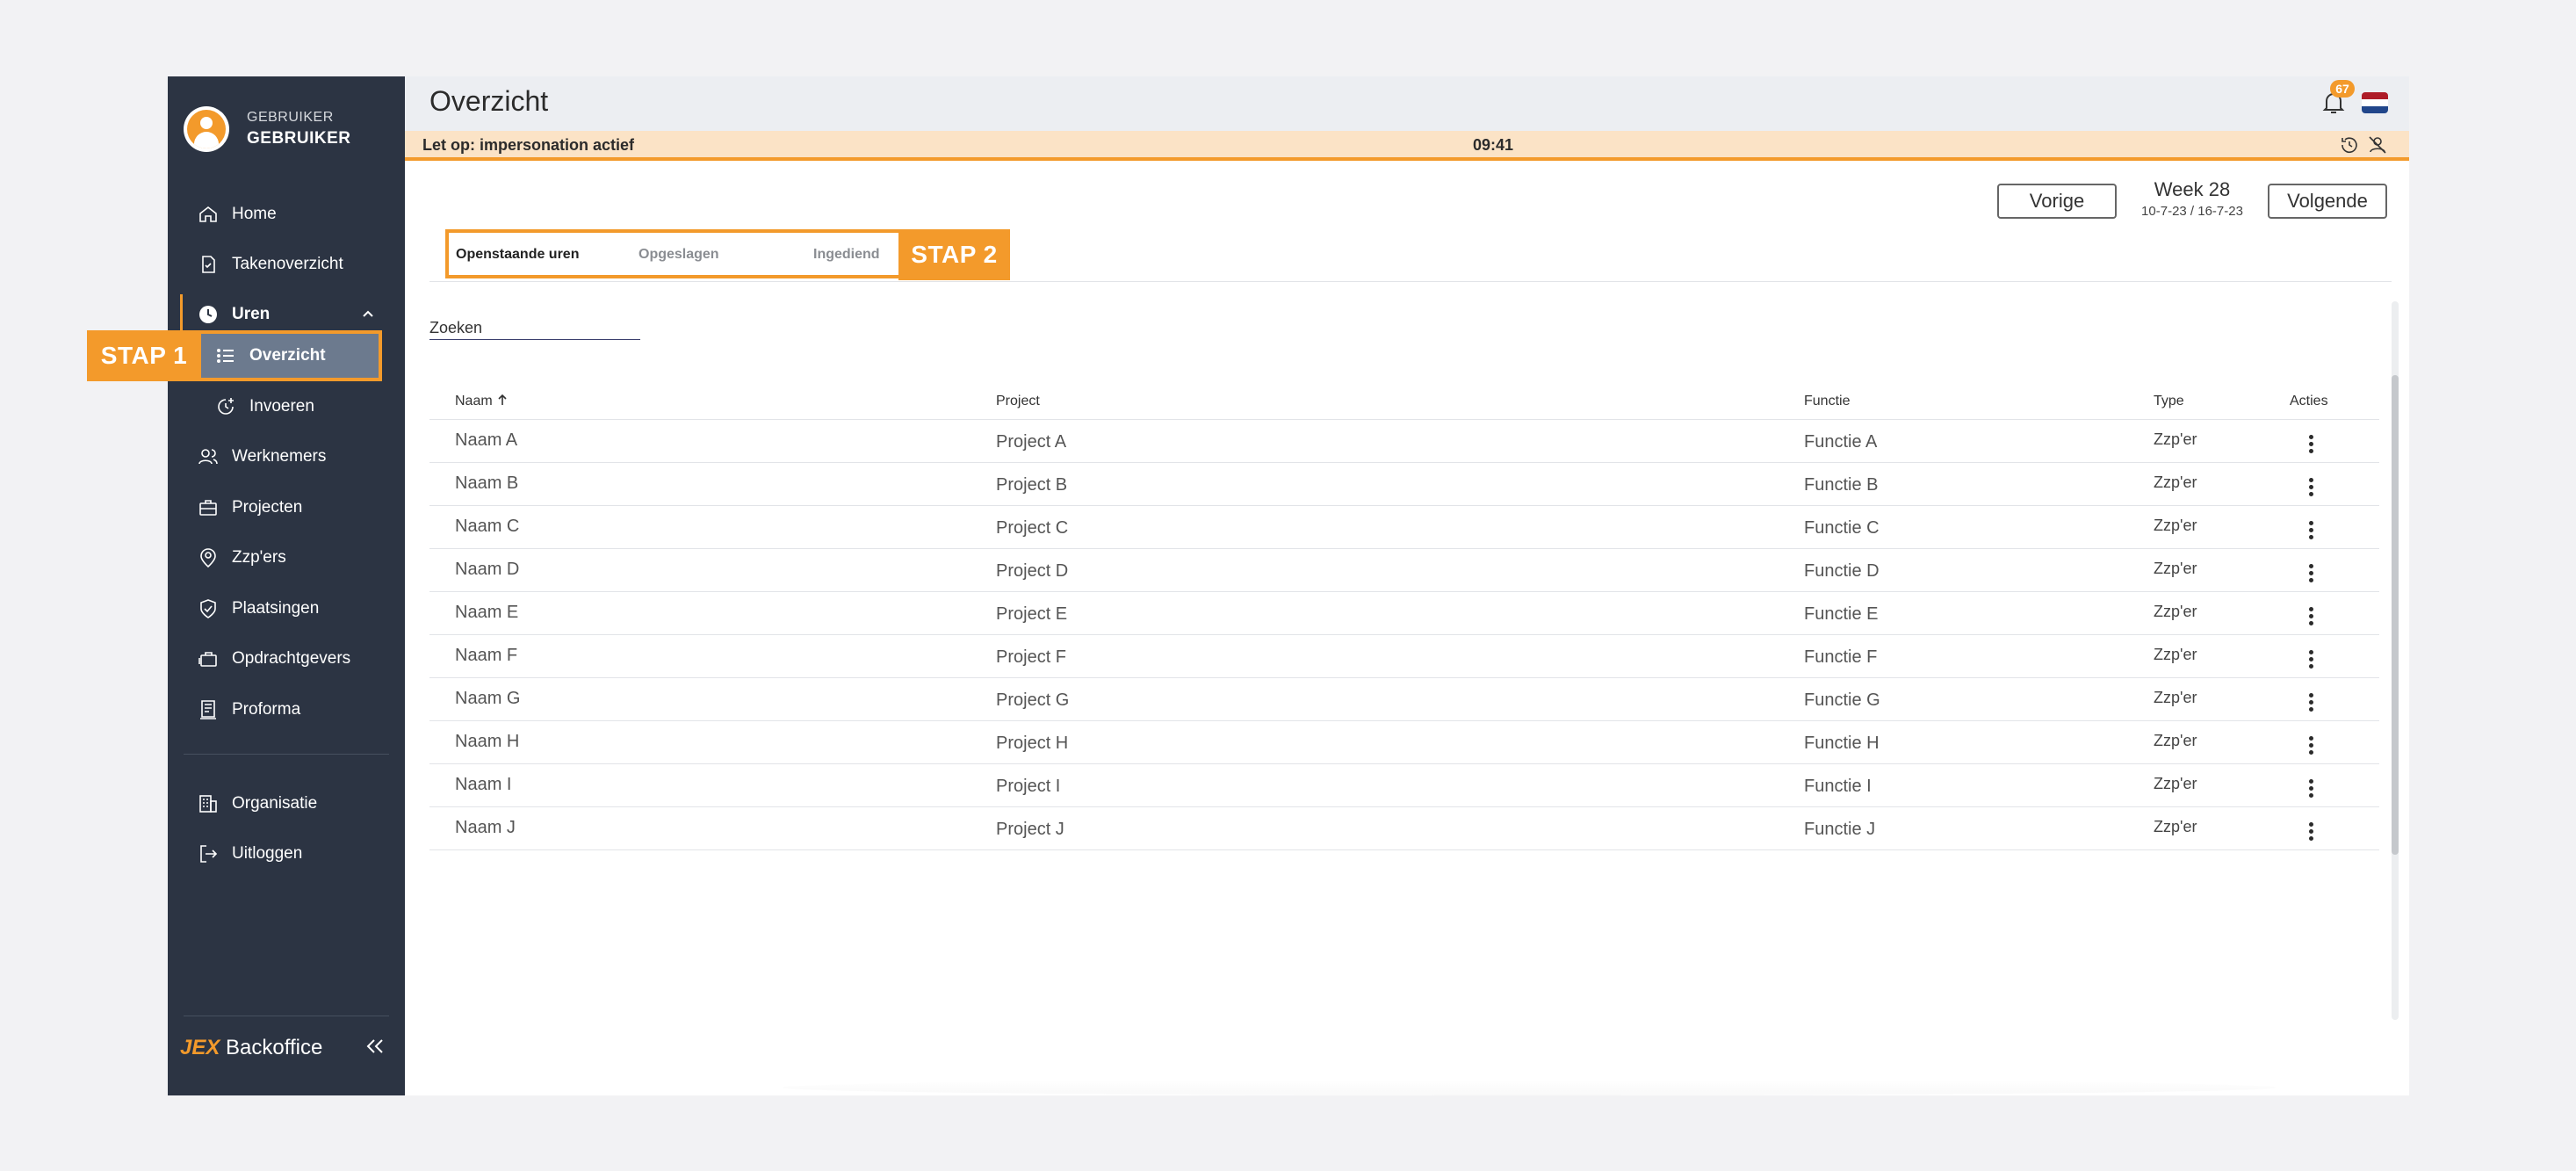 The height and width of the screenshot is (1171, 2576). I want to click on sidebar-item-projecten: Projecten, so click(286, 508).